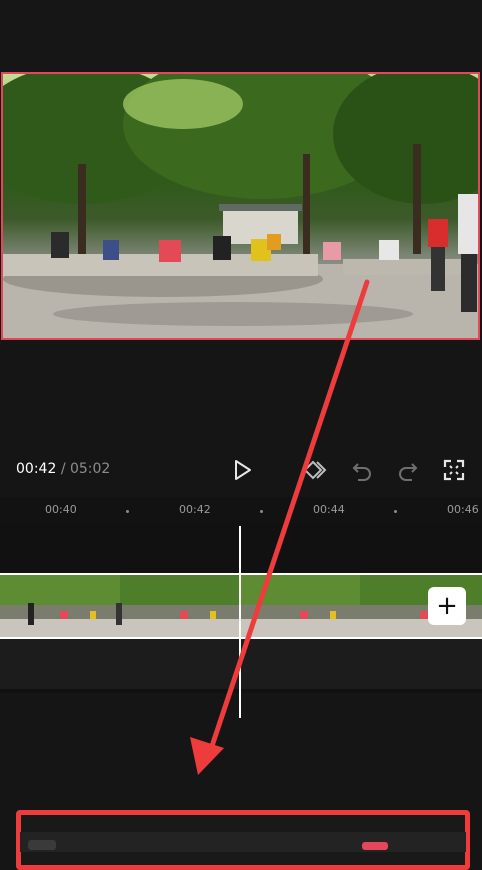 This screenshot has width=482, height=870. Describe the element at coordinates (195, 509) in the screenshot. I see `ruler-tick: 00:42` at that location.